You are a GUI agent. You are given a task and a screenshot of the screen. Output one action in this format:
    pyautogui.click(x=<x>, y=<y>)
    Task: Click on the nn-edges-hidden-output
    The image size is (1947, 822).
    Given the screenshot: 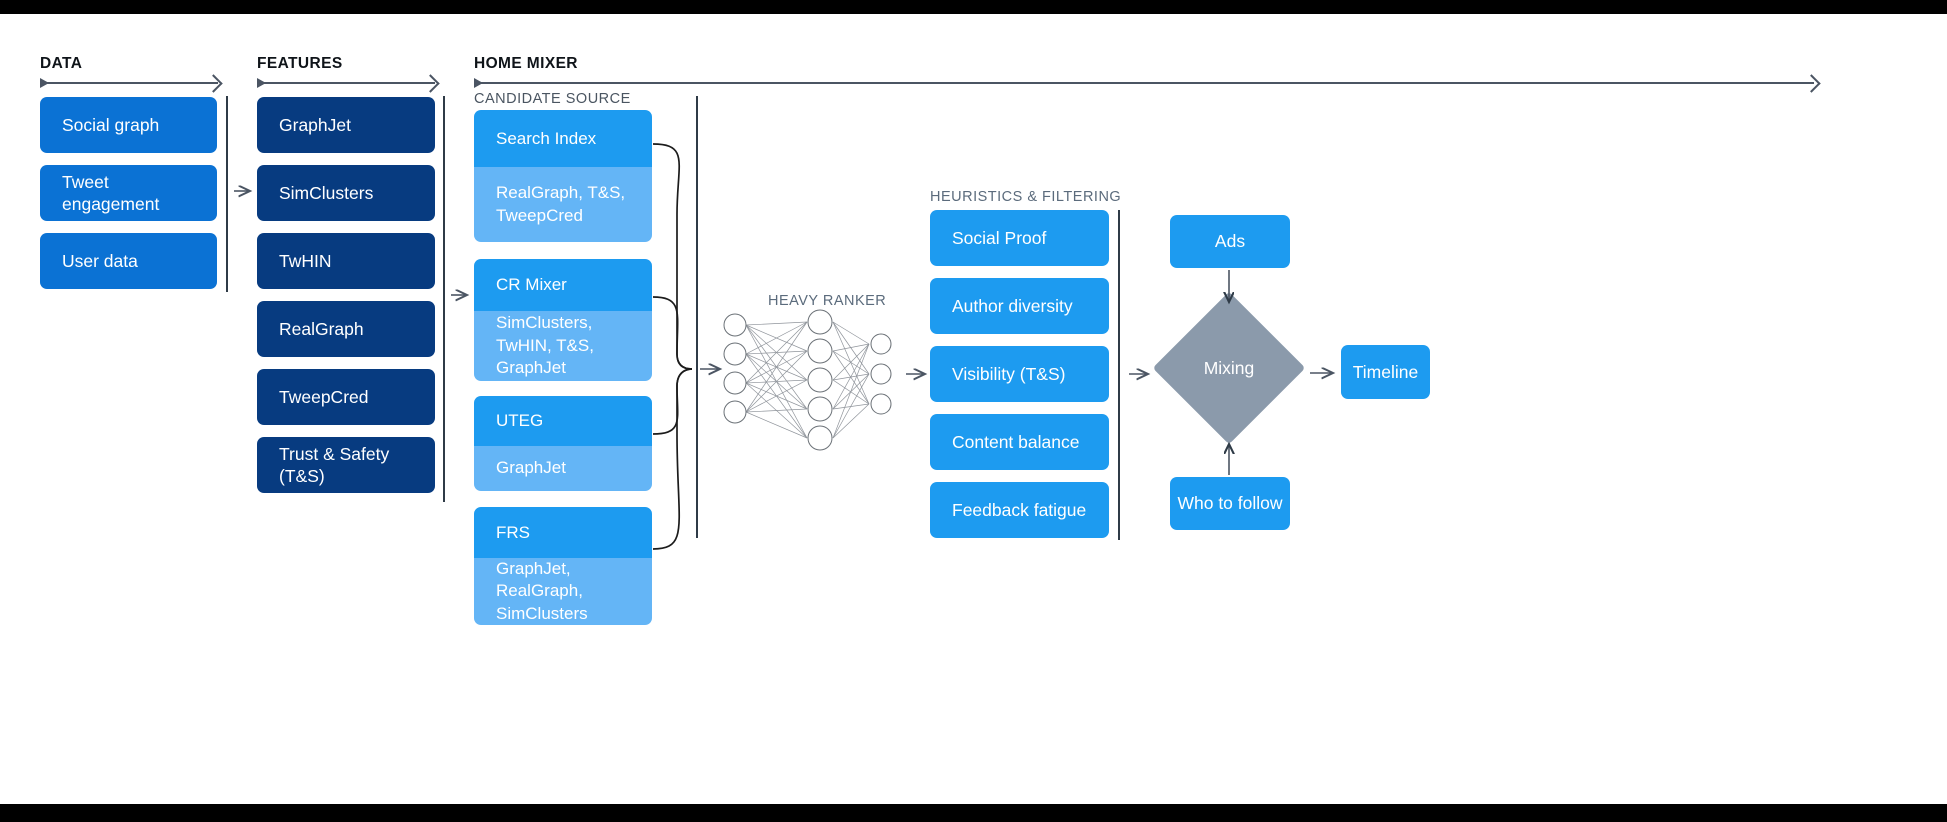 What is the action you would take?
    pyautogui.click(x=851, y=380)
    